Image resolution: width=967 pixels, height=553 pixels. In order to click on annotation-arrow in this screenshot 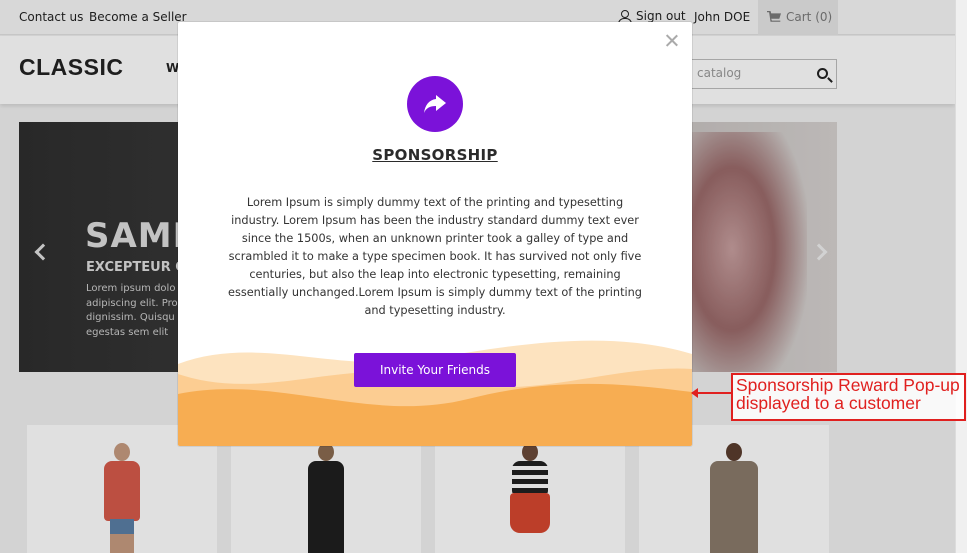, I will do `click(711, 393)`.